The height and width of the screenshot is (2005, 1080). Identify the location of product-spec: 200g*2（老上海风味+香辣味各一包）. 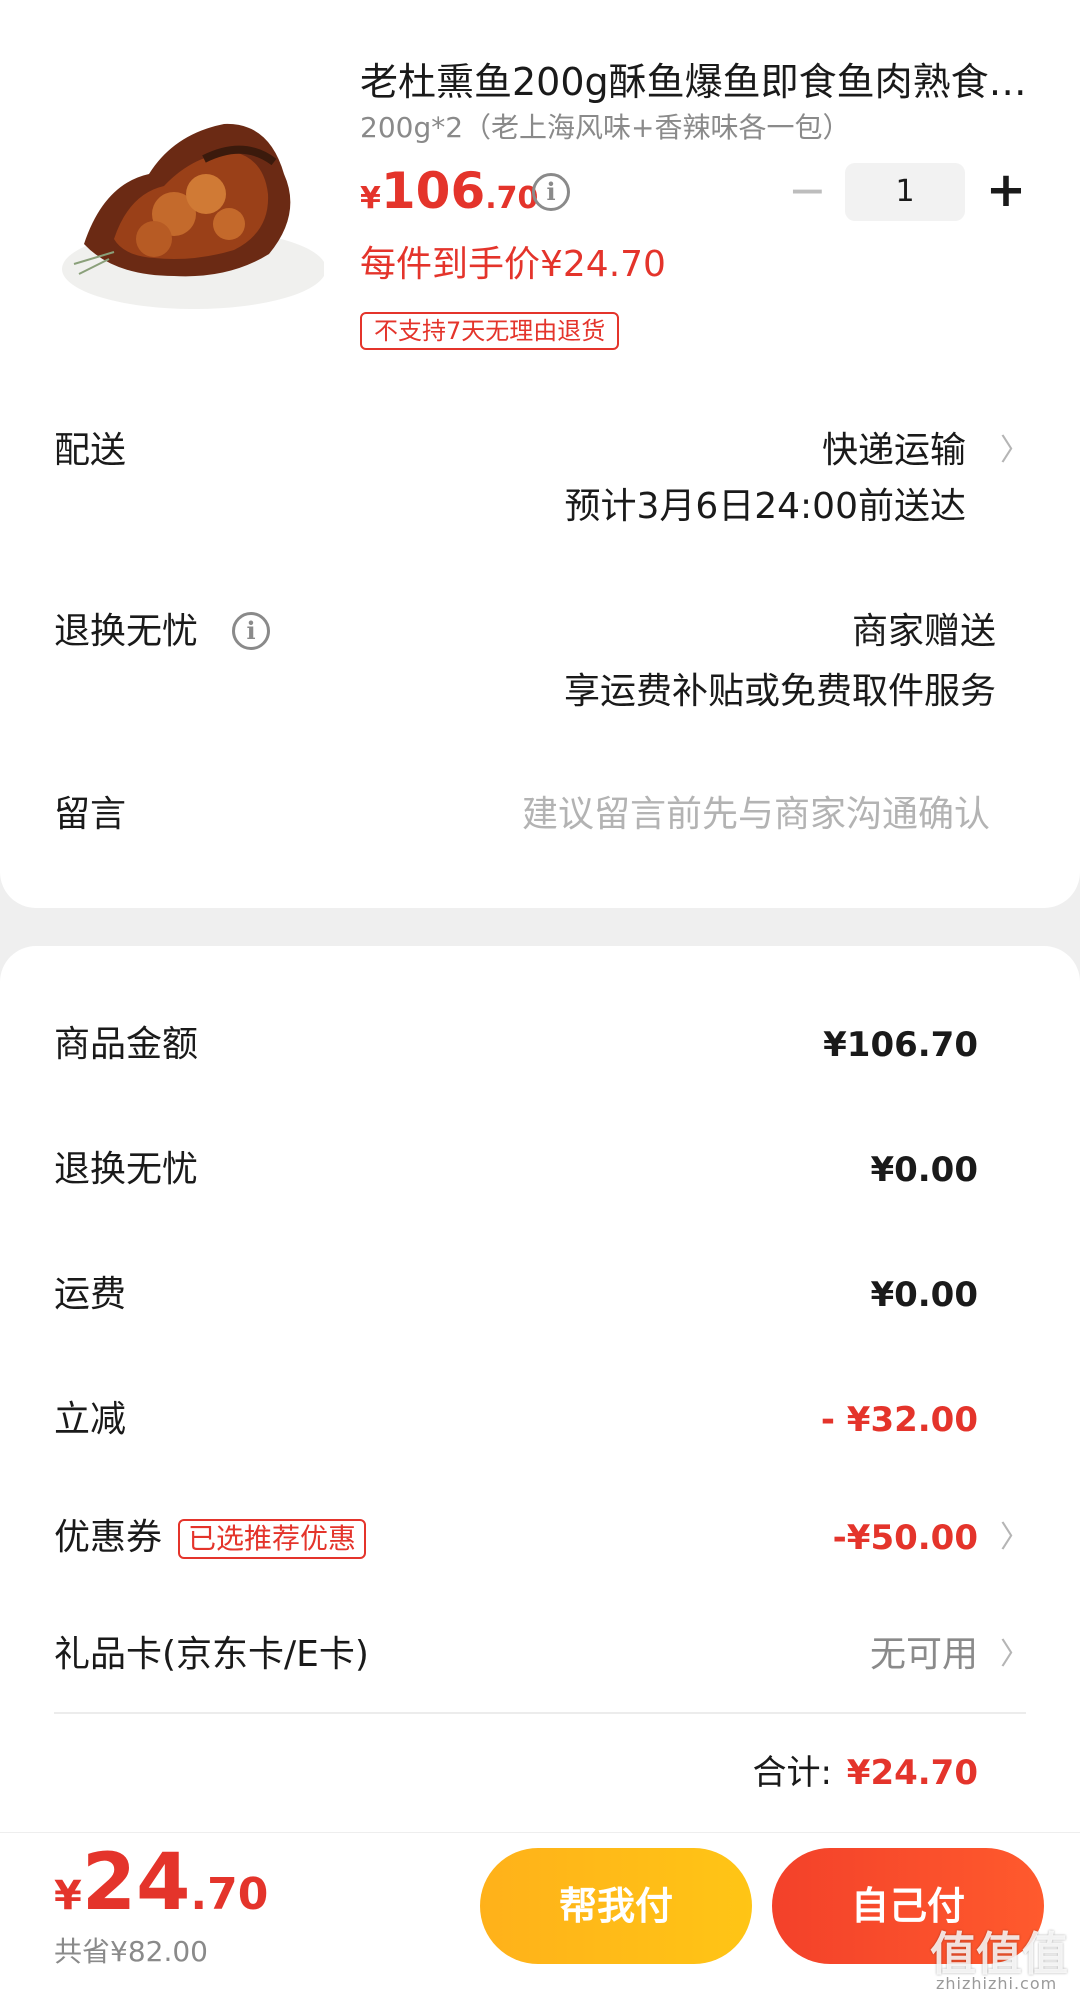
(605, 128).